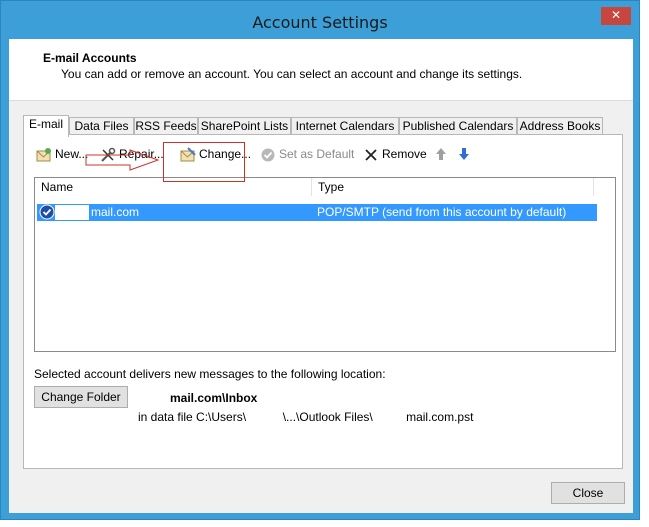 The width and height of the screenshot is (649, 527). What do you see at coordinates (244, 126) in the screenshot?
I see `tab-sharepoint-lists: SharePoint Lists` at bounding box center [244, 126].